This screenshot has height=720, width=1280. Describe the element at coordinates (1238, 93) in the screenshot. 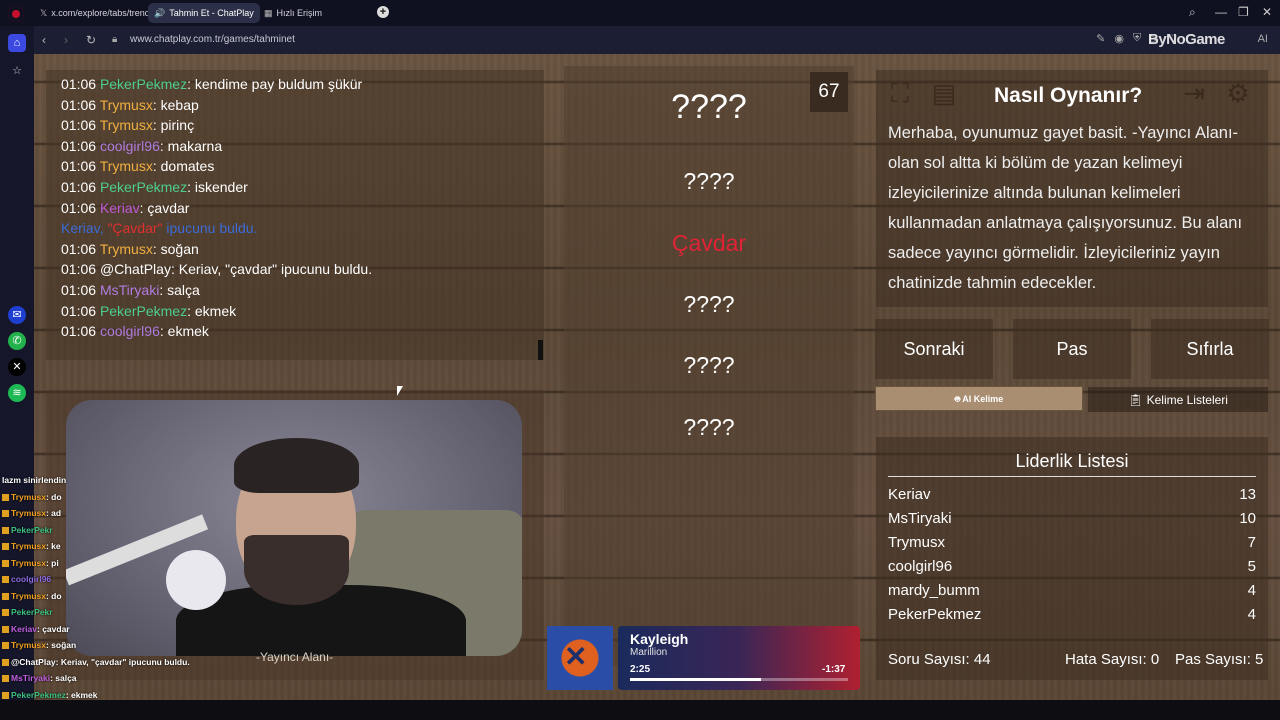

I see `settings-gear-icon: ⚙` at that location.